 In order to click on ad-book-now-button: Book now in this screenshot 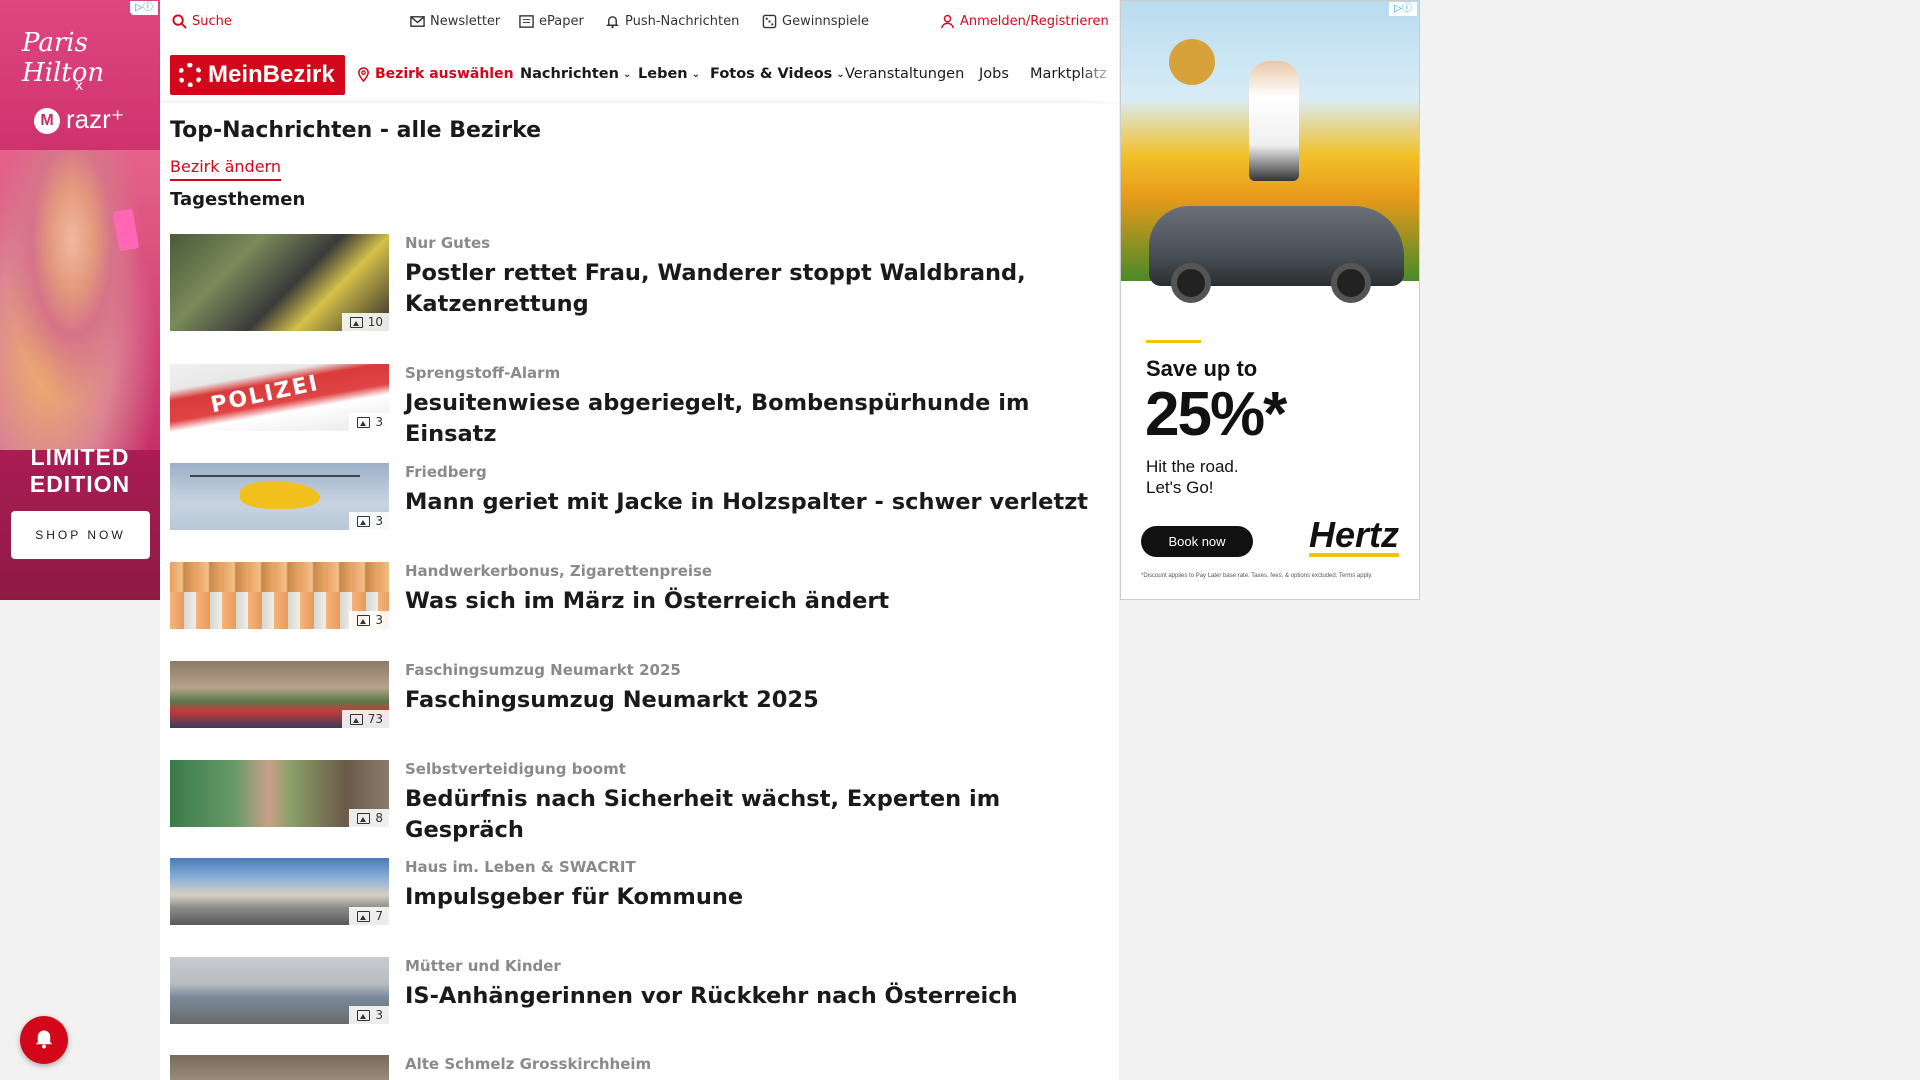, I will do `click(1197, 541)`.